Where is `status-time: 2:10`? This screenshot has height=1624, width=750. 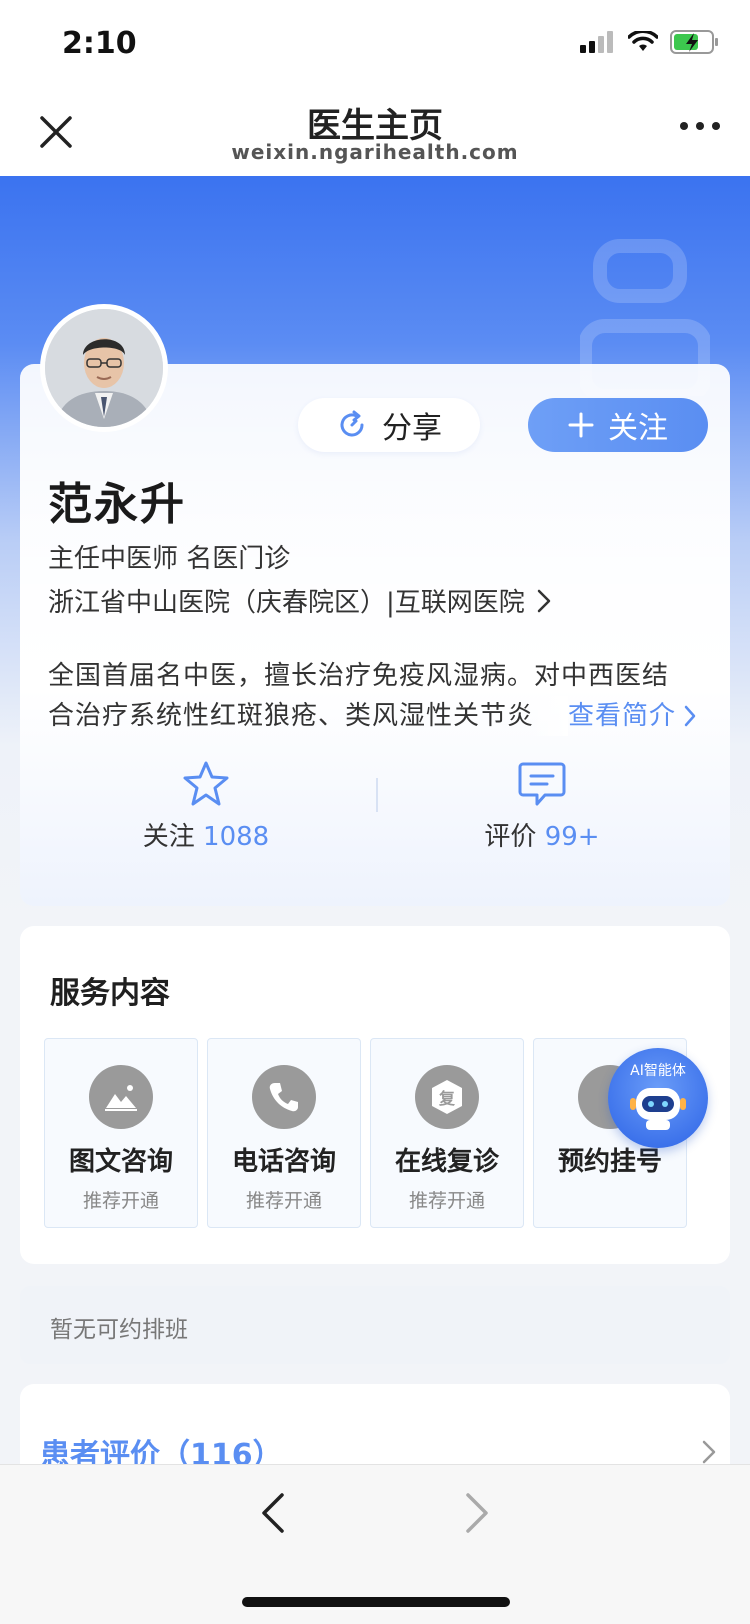
status-time: 2:10 is located at coordinates (99, 43).